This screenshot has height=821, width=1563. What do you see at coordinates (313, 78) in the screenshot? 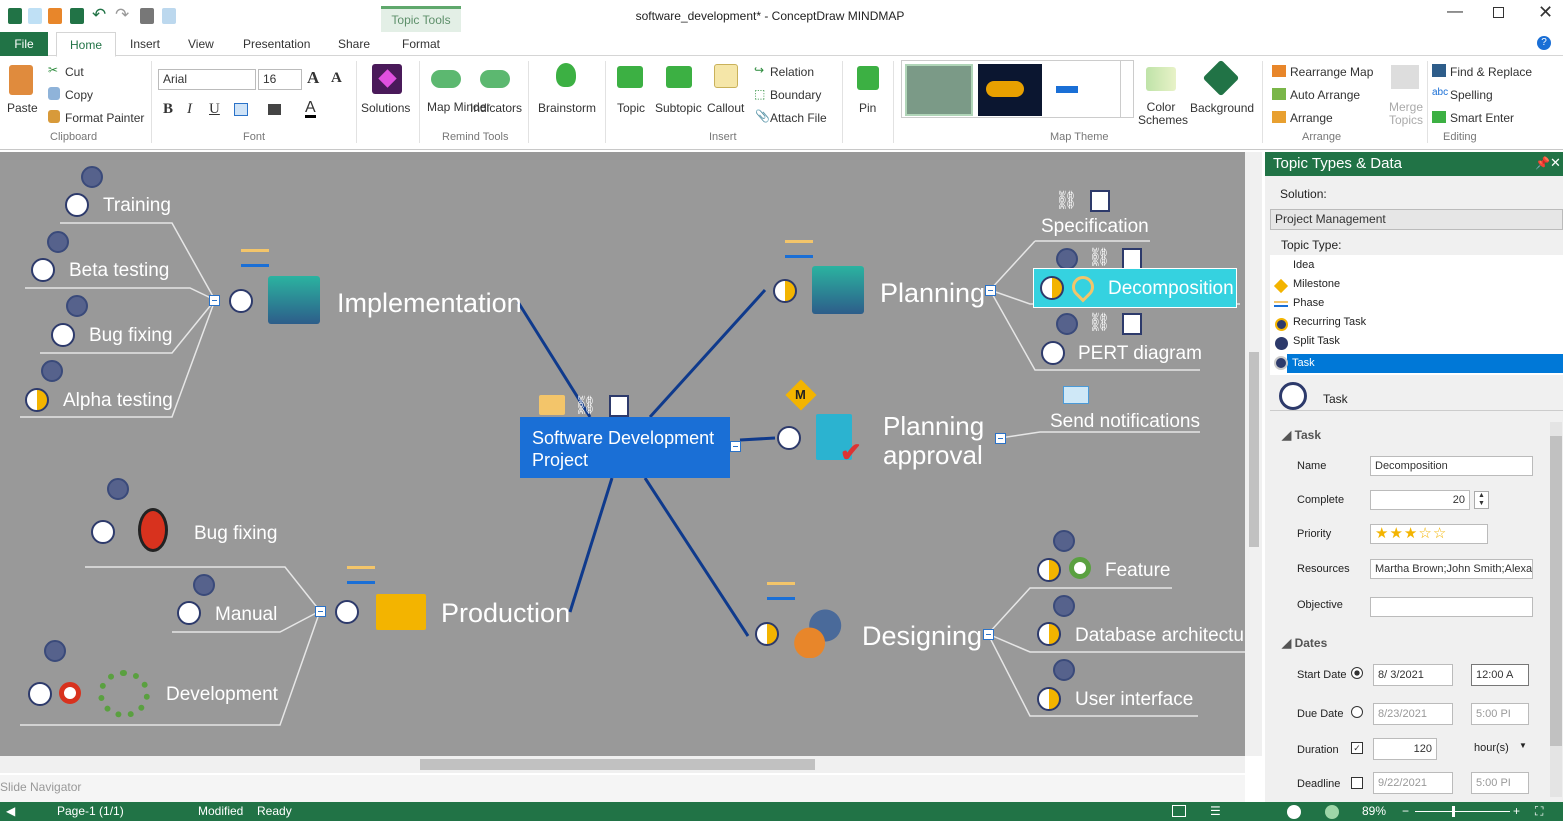
I see `grow-font-icon: A` at bounding box center [313, 78].